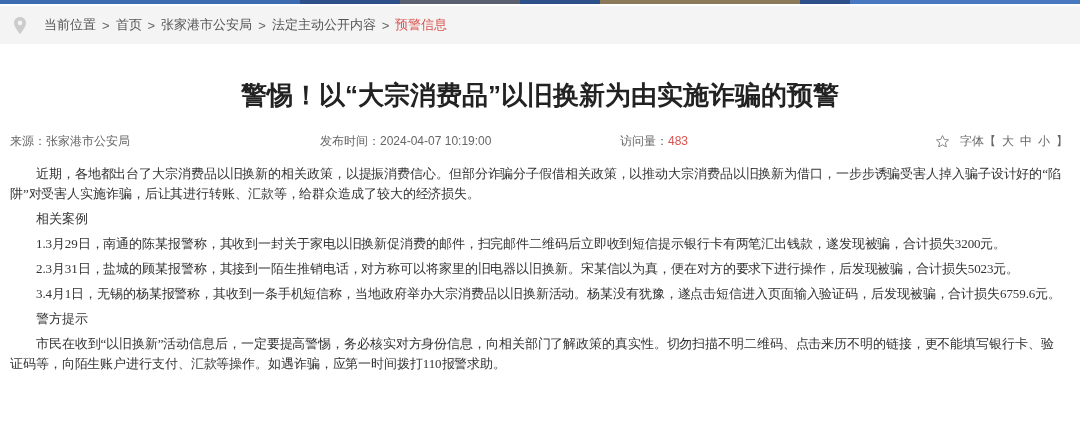 The width and height of the screenshot is (1080, 438). What do you see at coordinates (644, 140) in the screenshot?
I see `views-label: 访问量：` at bounding box center [644, 140].